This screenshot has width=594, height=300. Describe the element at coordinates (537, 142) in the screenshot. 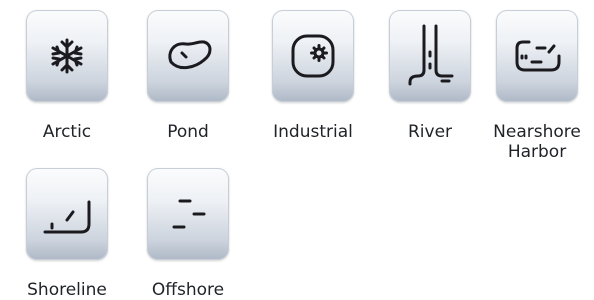

I see `label-nearshore-harbor: Nearshore Harbor` at that location.